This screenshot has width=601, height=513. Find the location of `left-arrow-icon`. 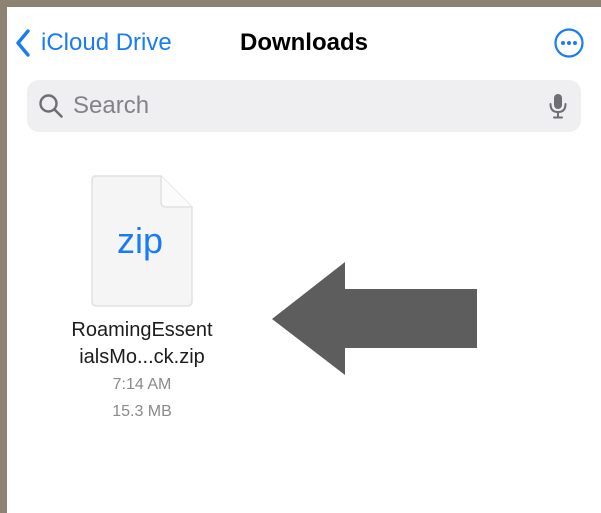

left-arrow-icon is located at coordinates (374, 318).